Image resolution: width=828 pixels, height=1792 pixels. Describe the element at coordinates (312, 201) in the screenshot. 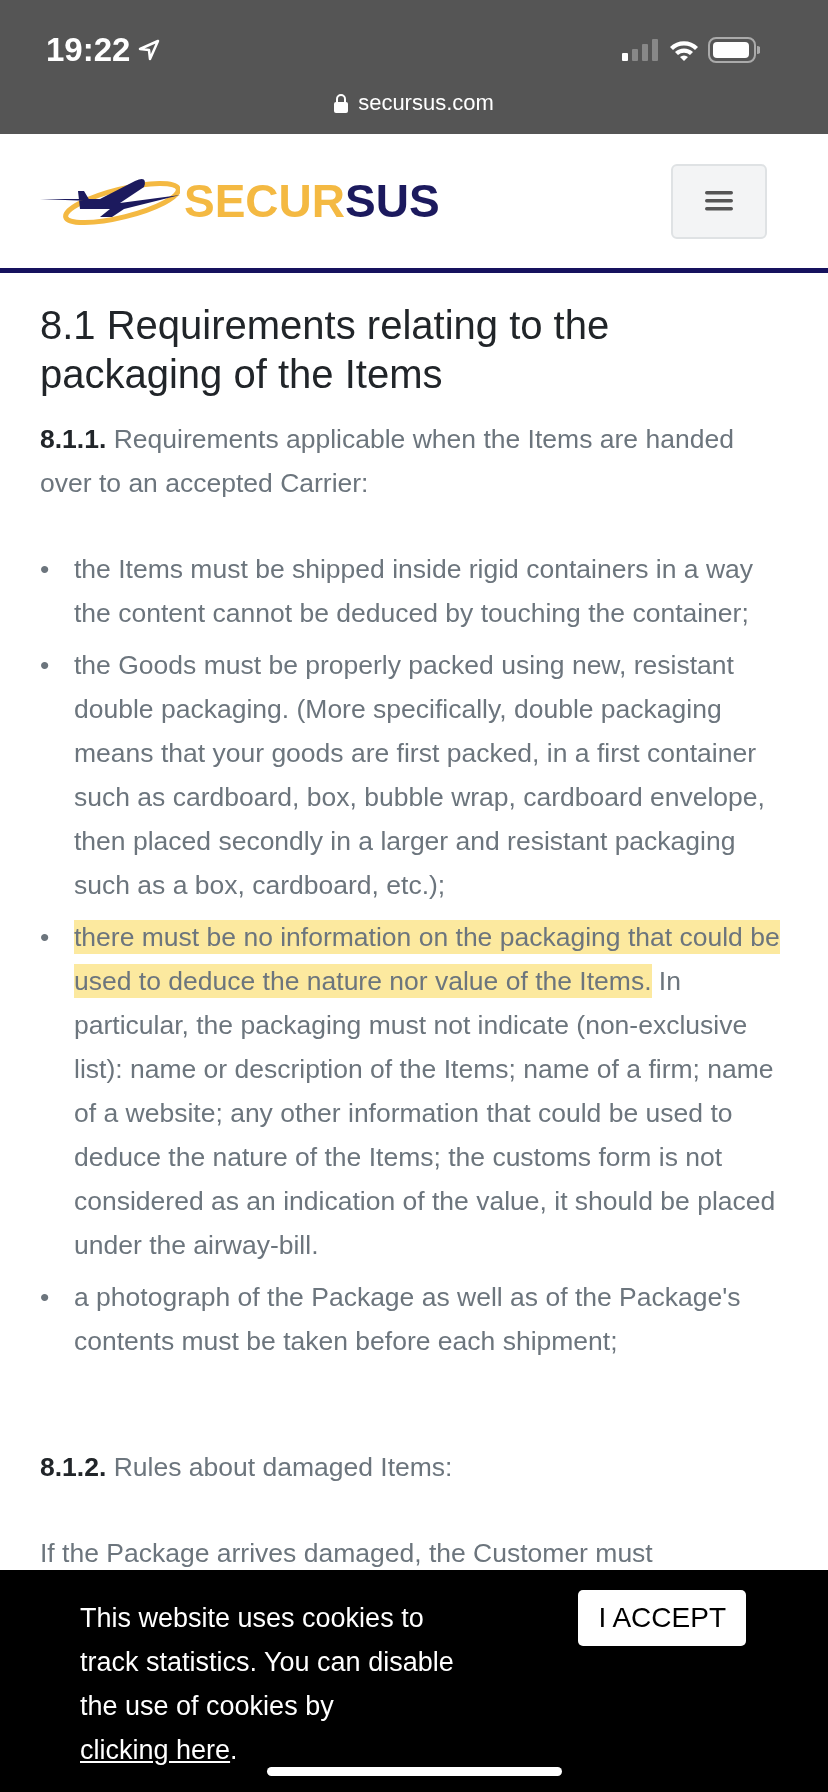

I see `brand-name: SECURSUS` at that location.